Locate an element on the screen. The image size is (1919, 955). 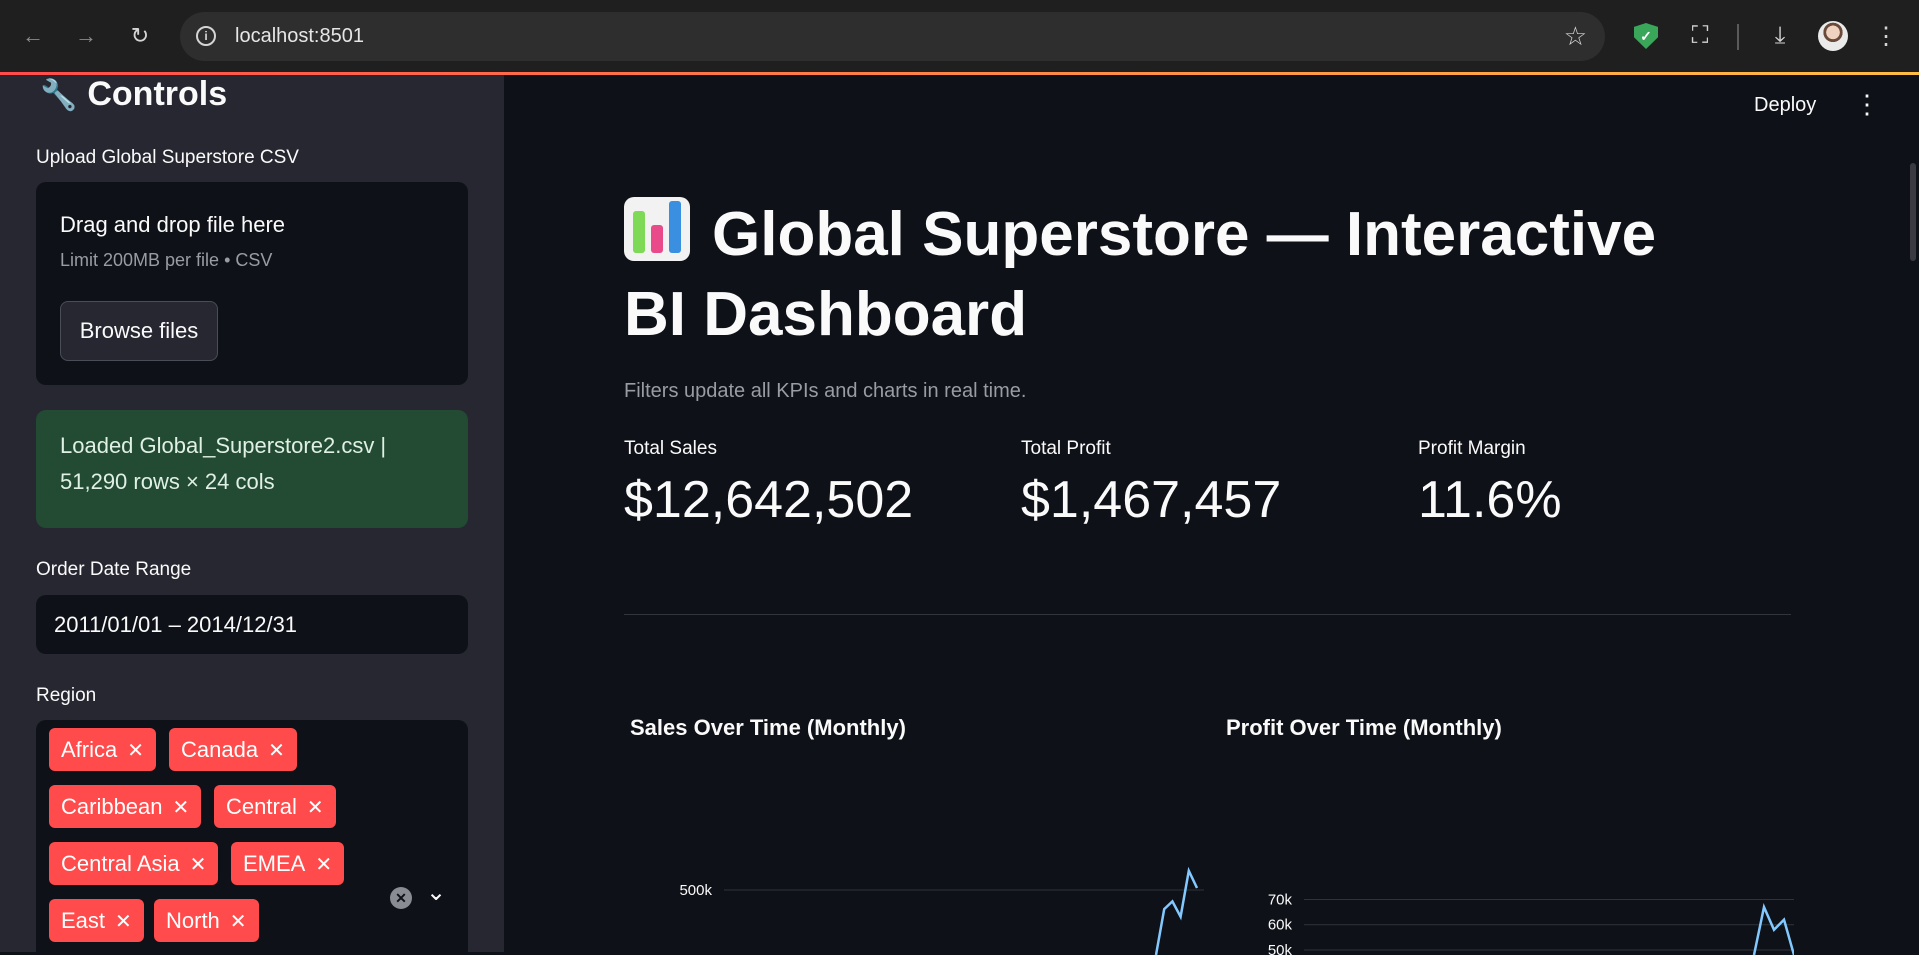
kpi-total-profit: Total Profit $1,467,457 is located at coordinates (1151, 484).